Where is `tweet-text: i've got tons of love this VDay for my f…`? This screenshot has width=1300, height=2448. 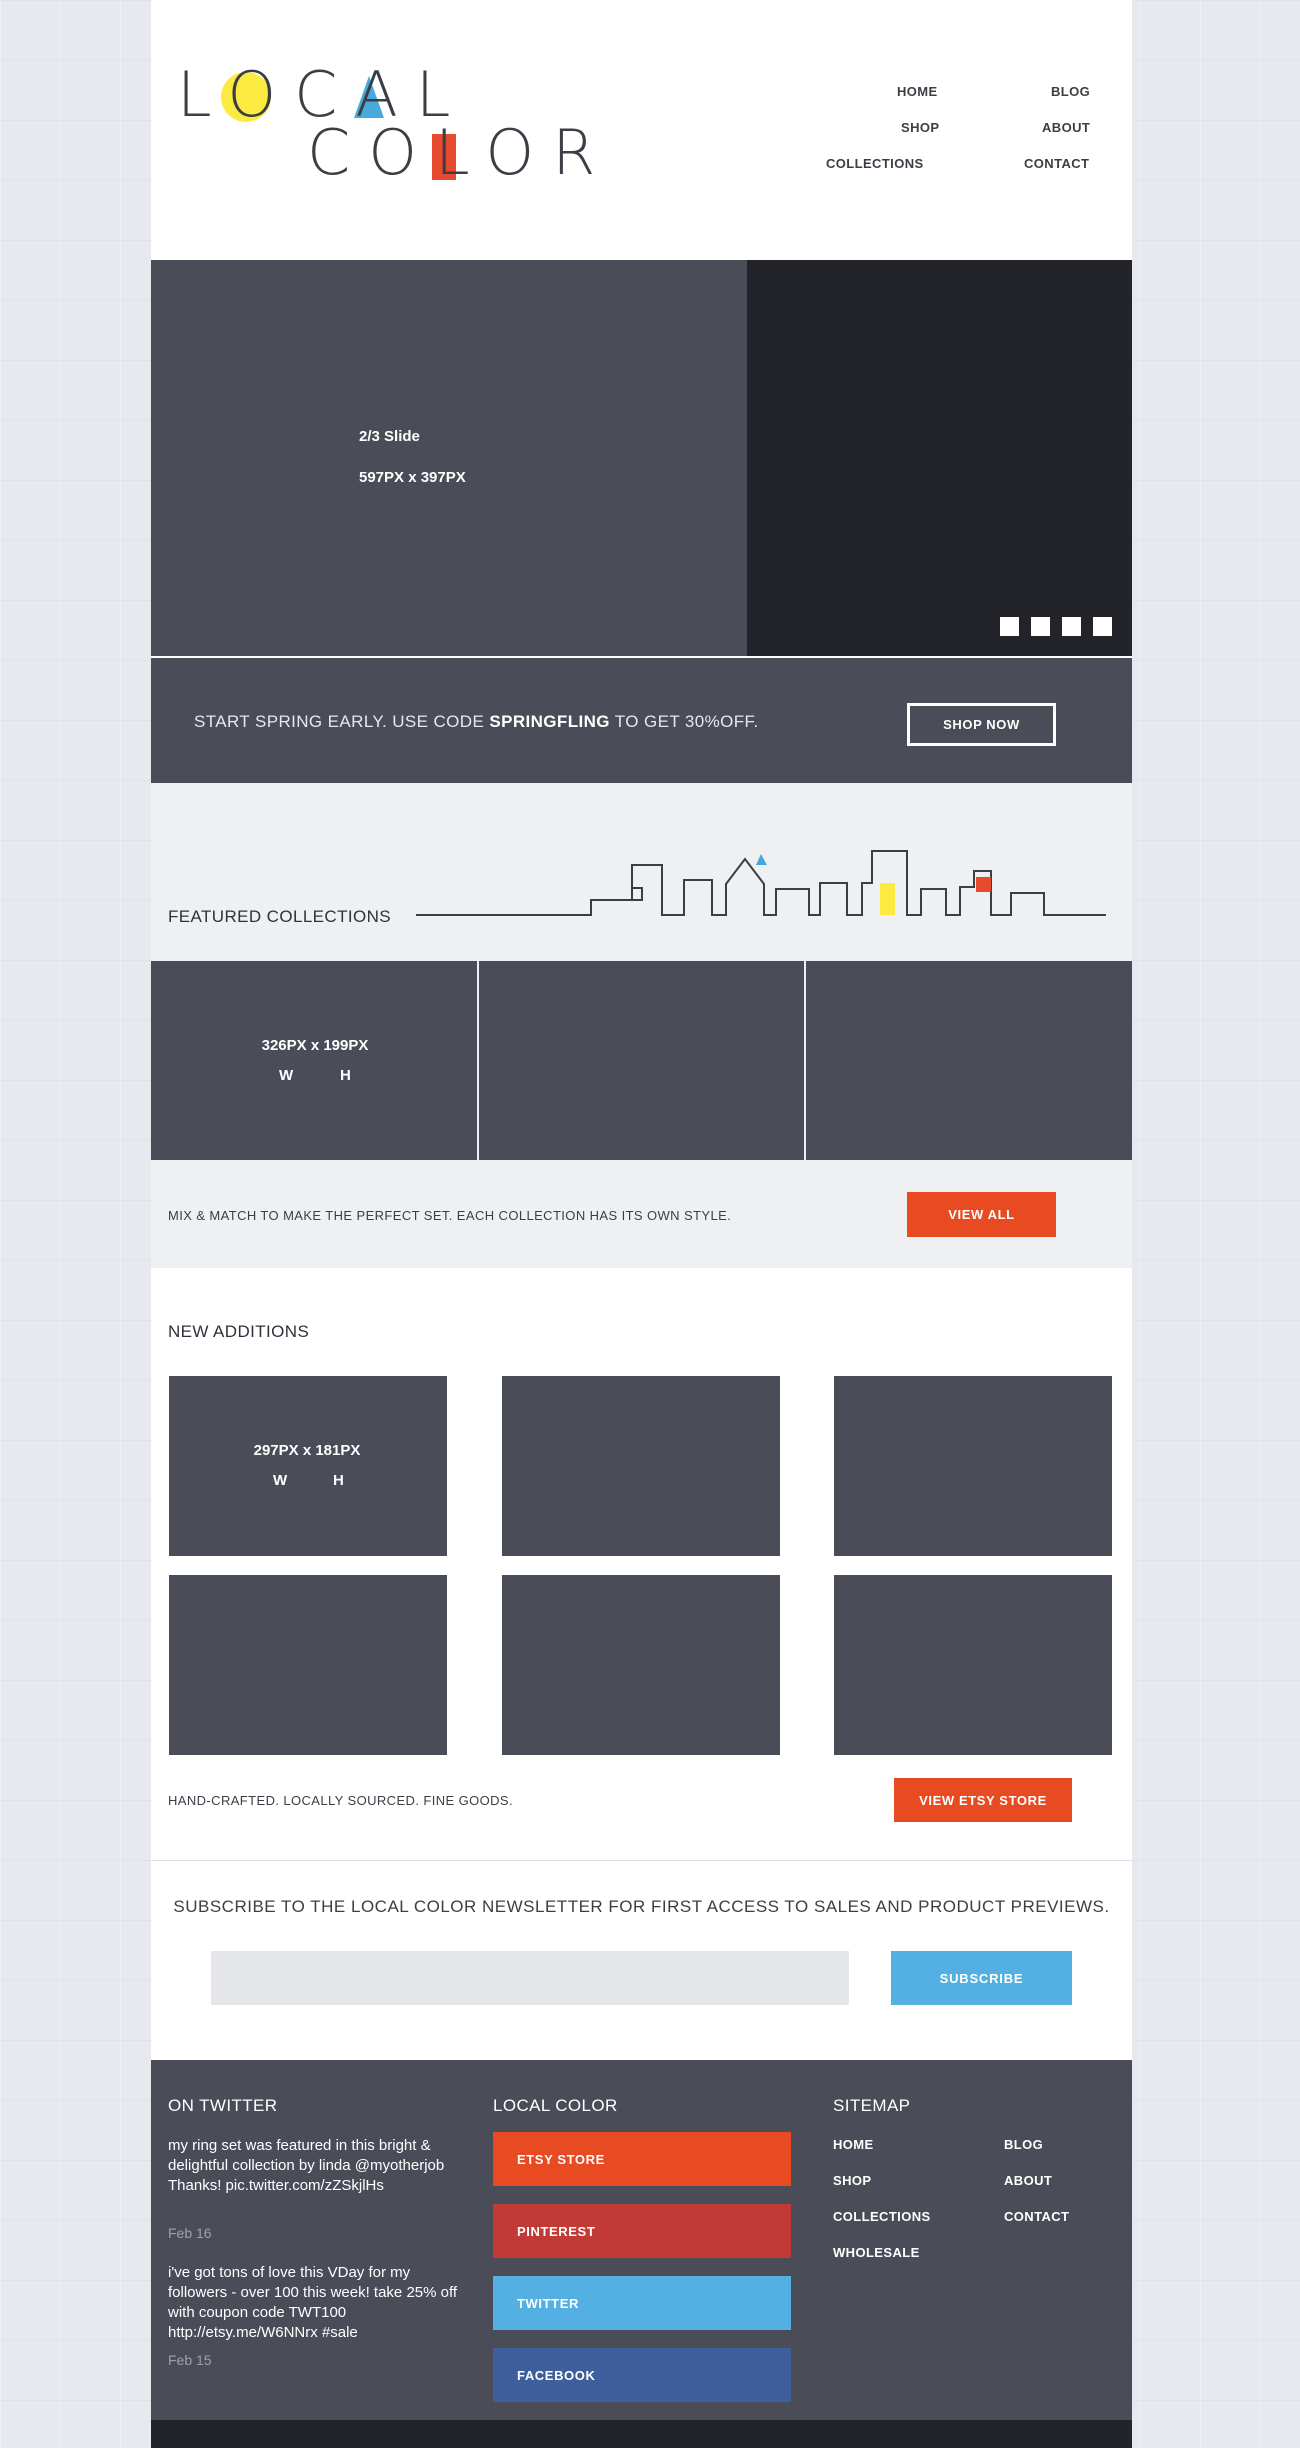
tweet-text: i've got tons of love this VDay for my f… is located at coordinates (313, 2303).